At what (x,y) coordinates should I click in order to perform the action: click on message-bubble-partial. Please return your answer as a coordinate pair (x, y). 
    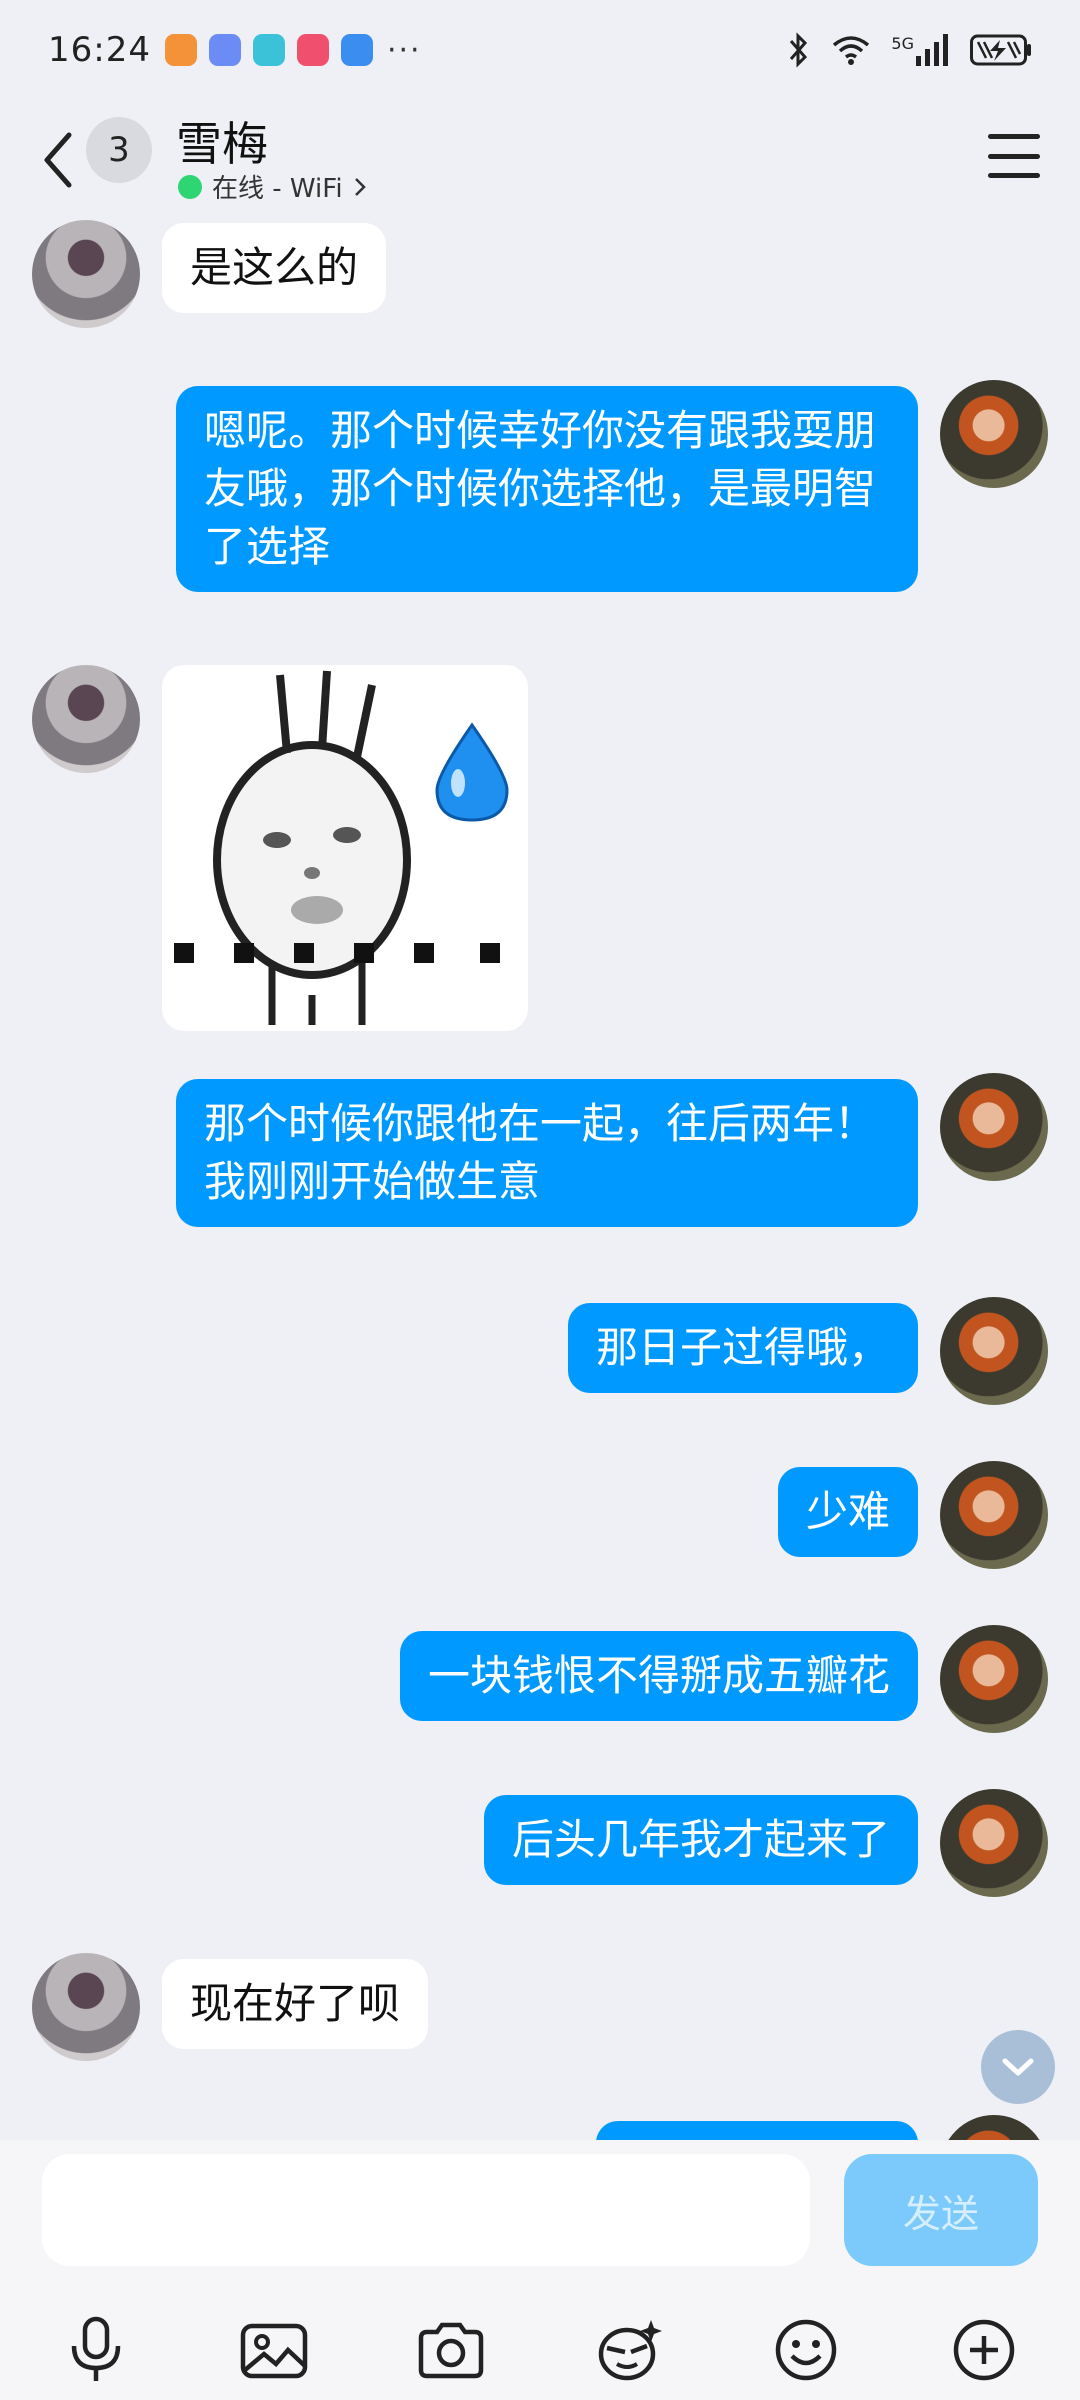
    Looking at the image, I should click on (757, 2130).